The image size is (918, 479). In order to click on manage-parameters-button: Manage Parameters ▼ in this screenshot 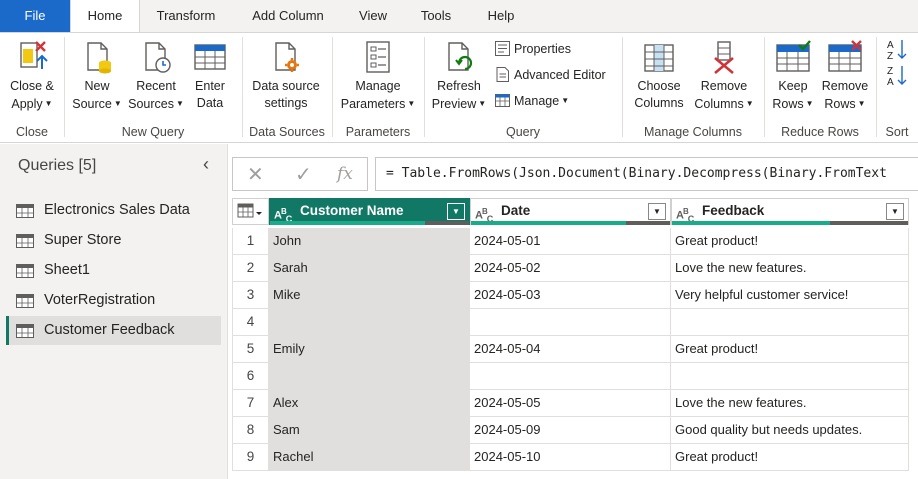, I will do `click(378, 75)`.